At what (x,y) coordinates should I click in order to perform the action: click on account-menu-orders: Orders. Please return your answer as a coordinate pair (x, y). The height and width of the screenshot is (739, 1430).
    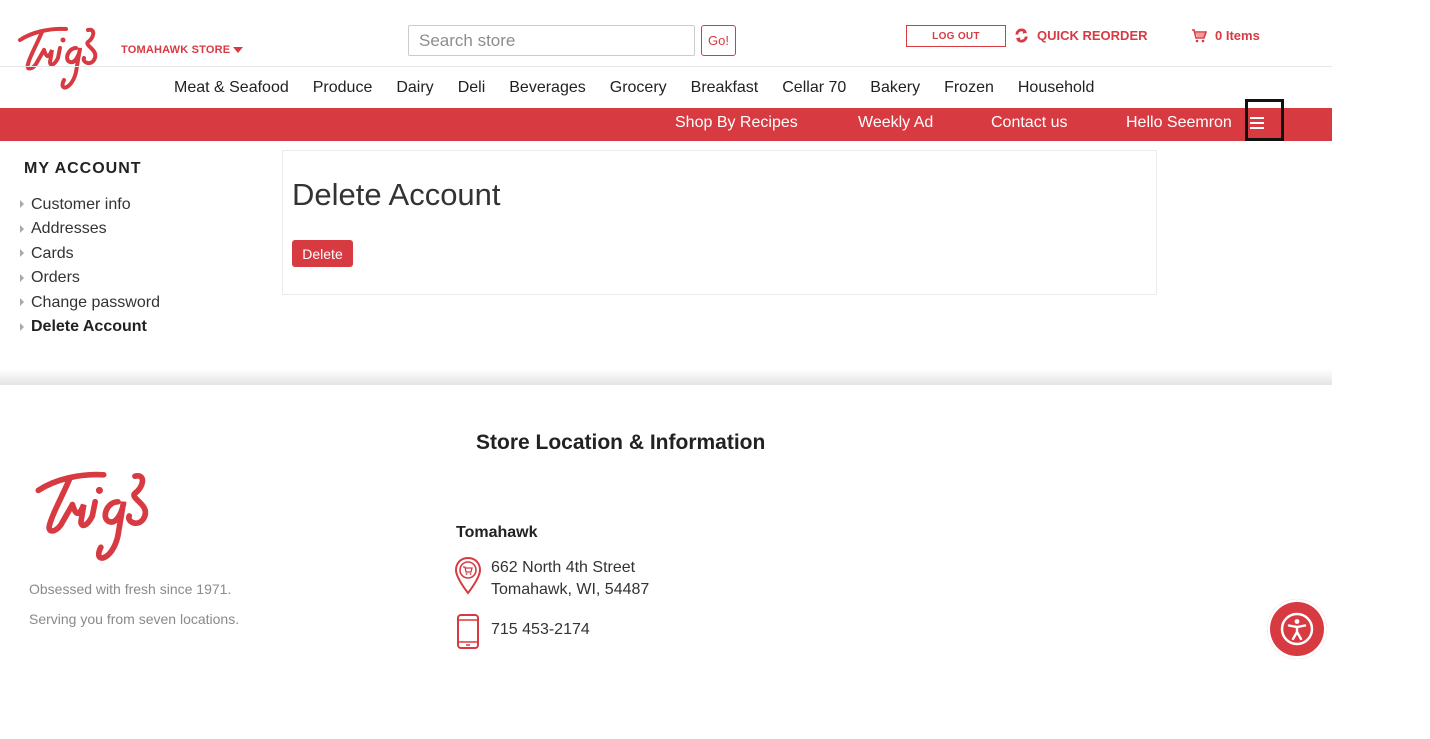
    Looking at the image, I should click on (90, 278).